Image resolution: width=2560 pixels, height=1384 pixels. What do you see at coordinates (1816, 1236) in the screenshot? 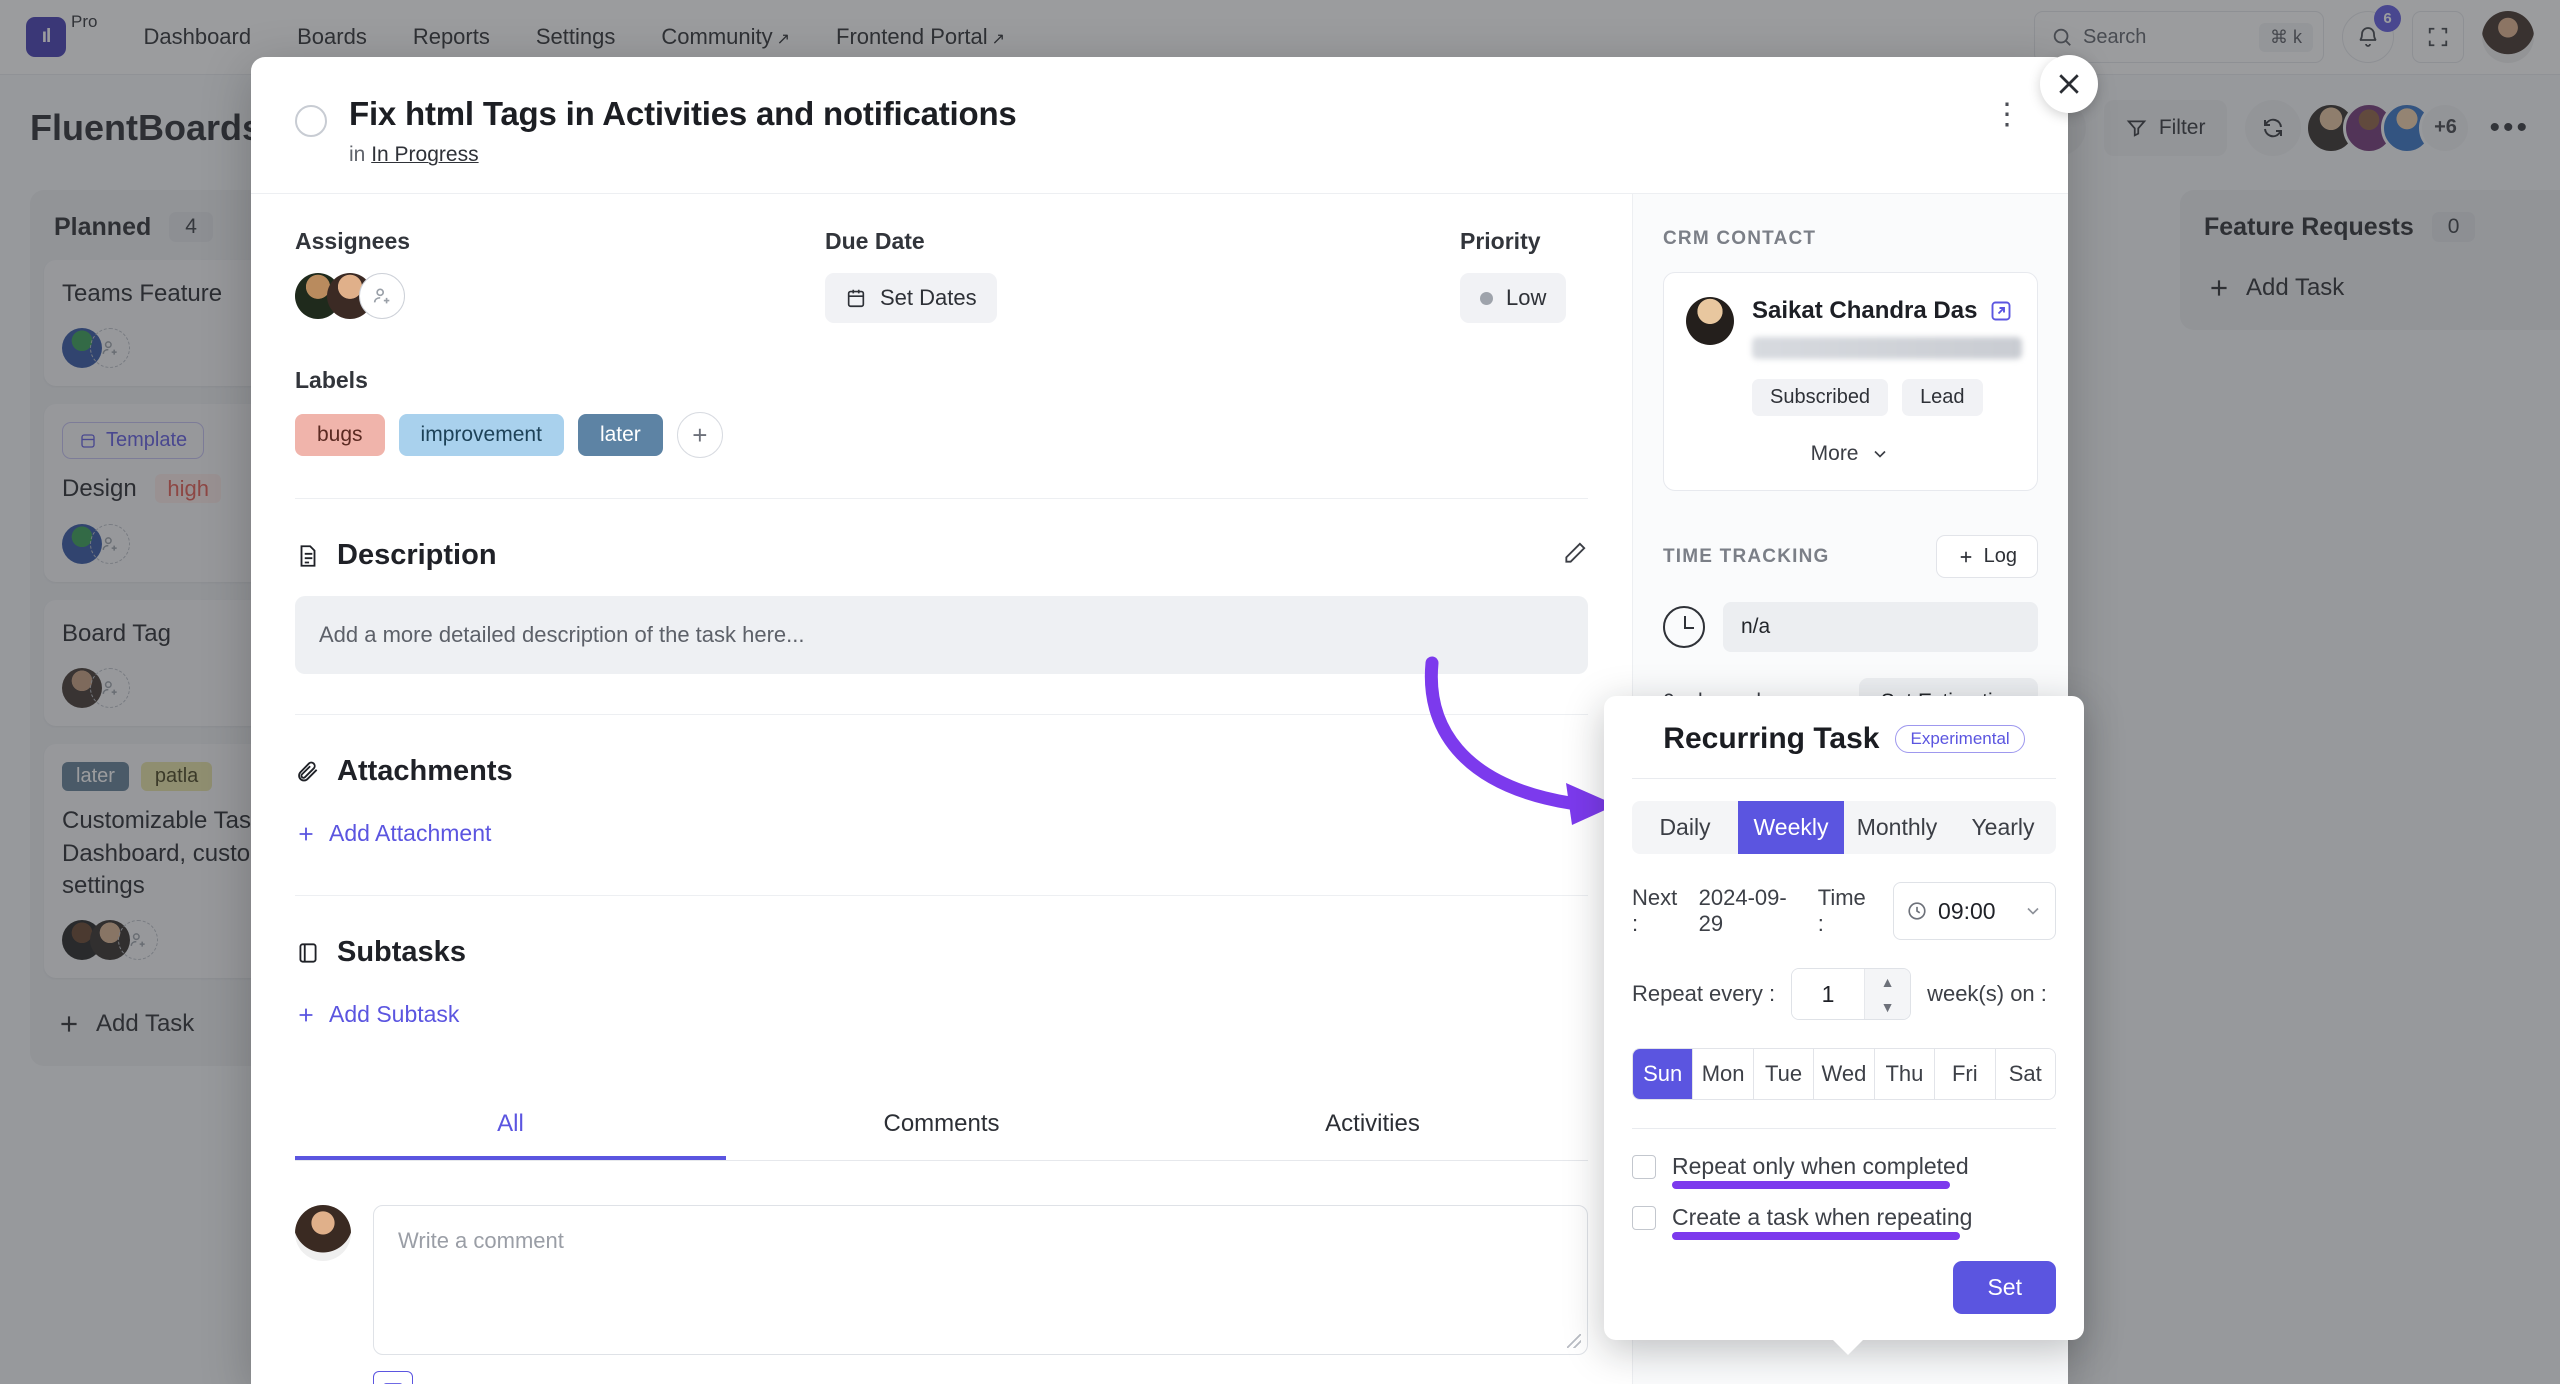
I see `highlight-underline` at bounding box center [1816, 1236].